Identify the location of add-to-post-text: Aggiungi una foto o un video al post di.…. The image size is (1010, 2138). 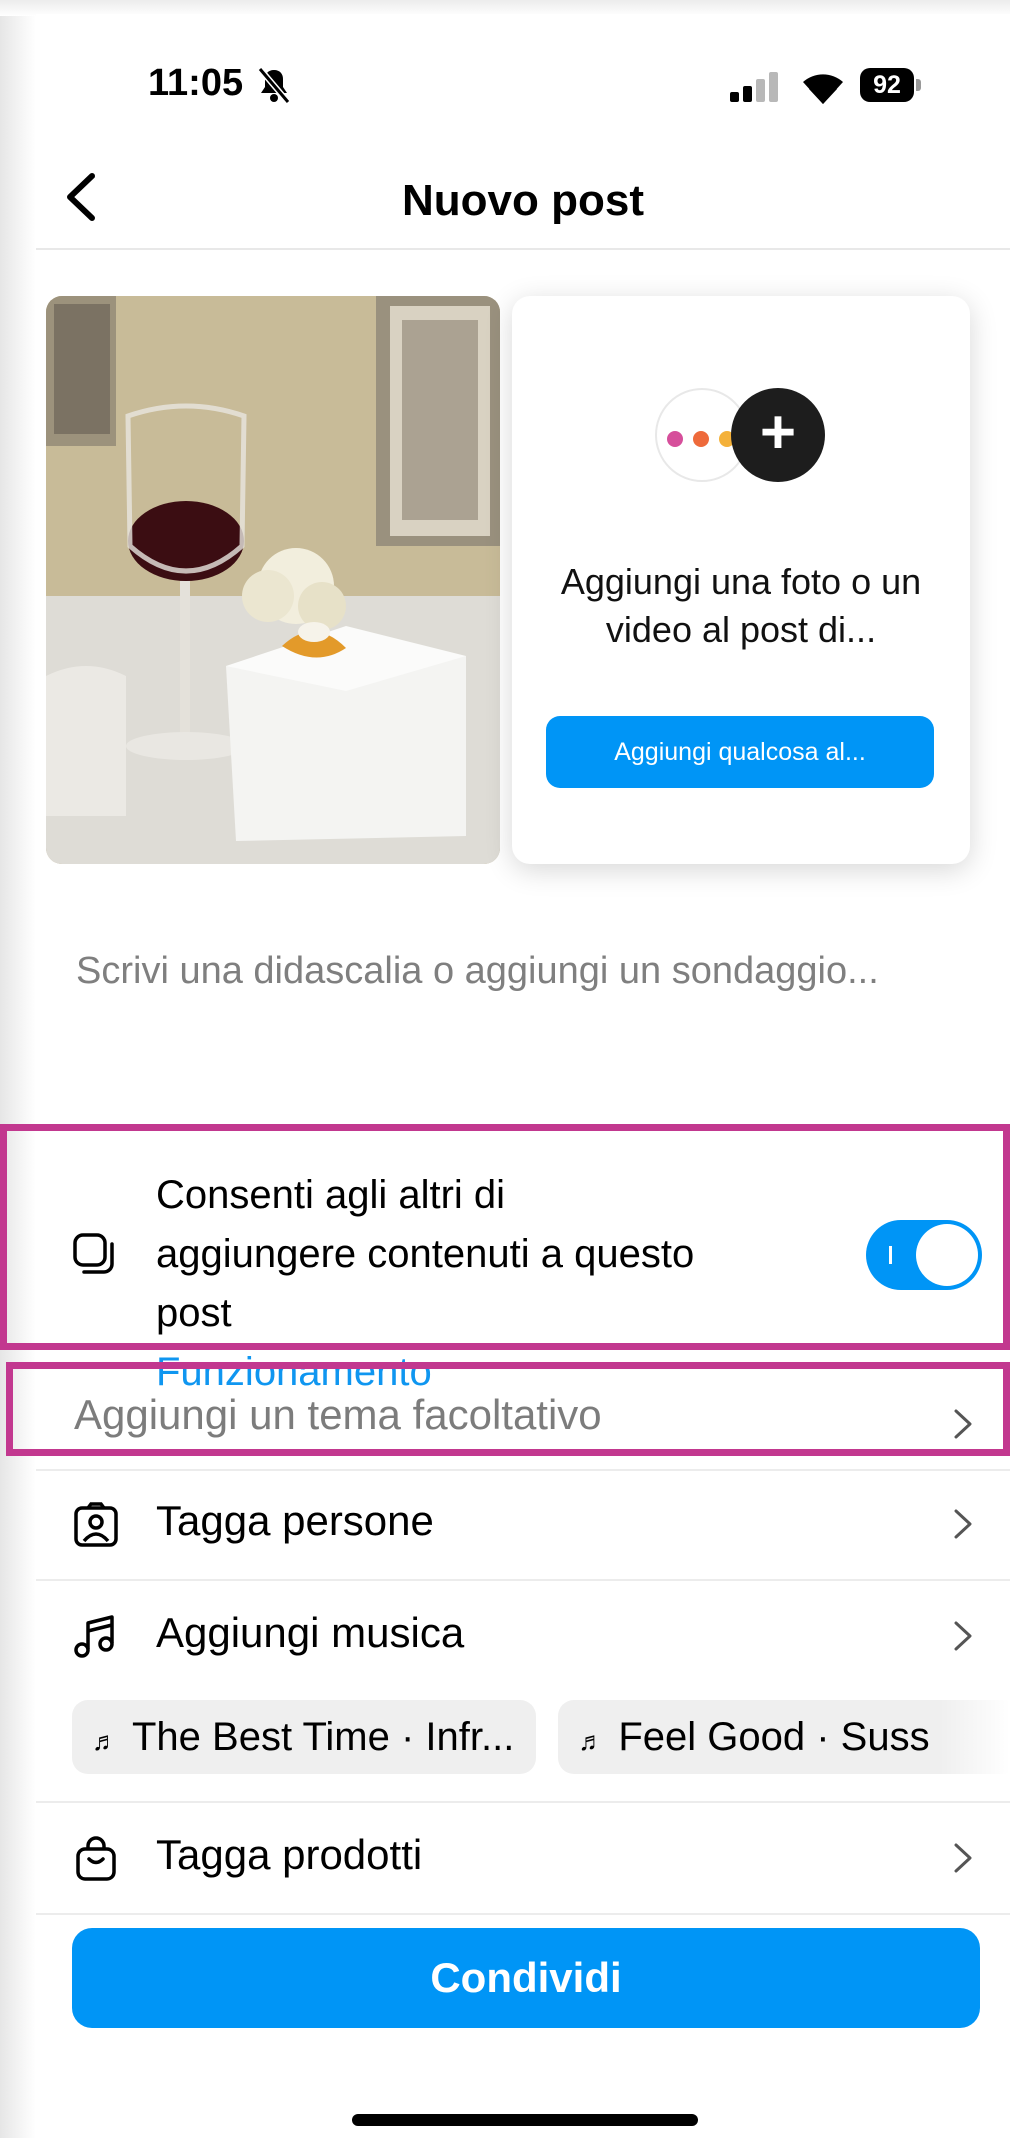
(741, 605).